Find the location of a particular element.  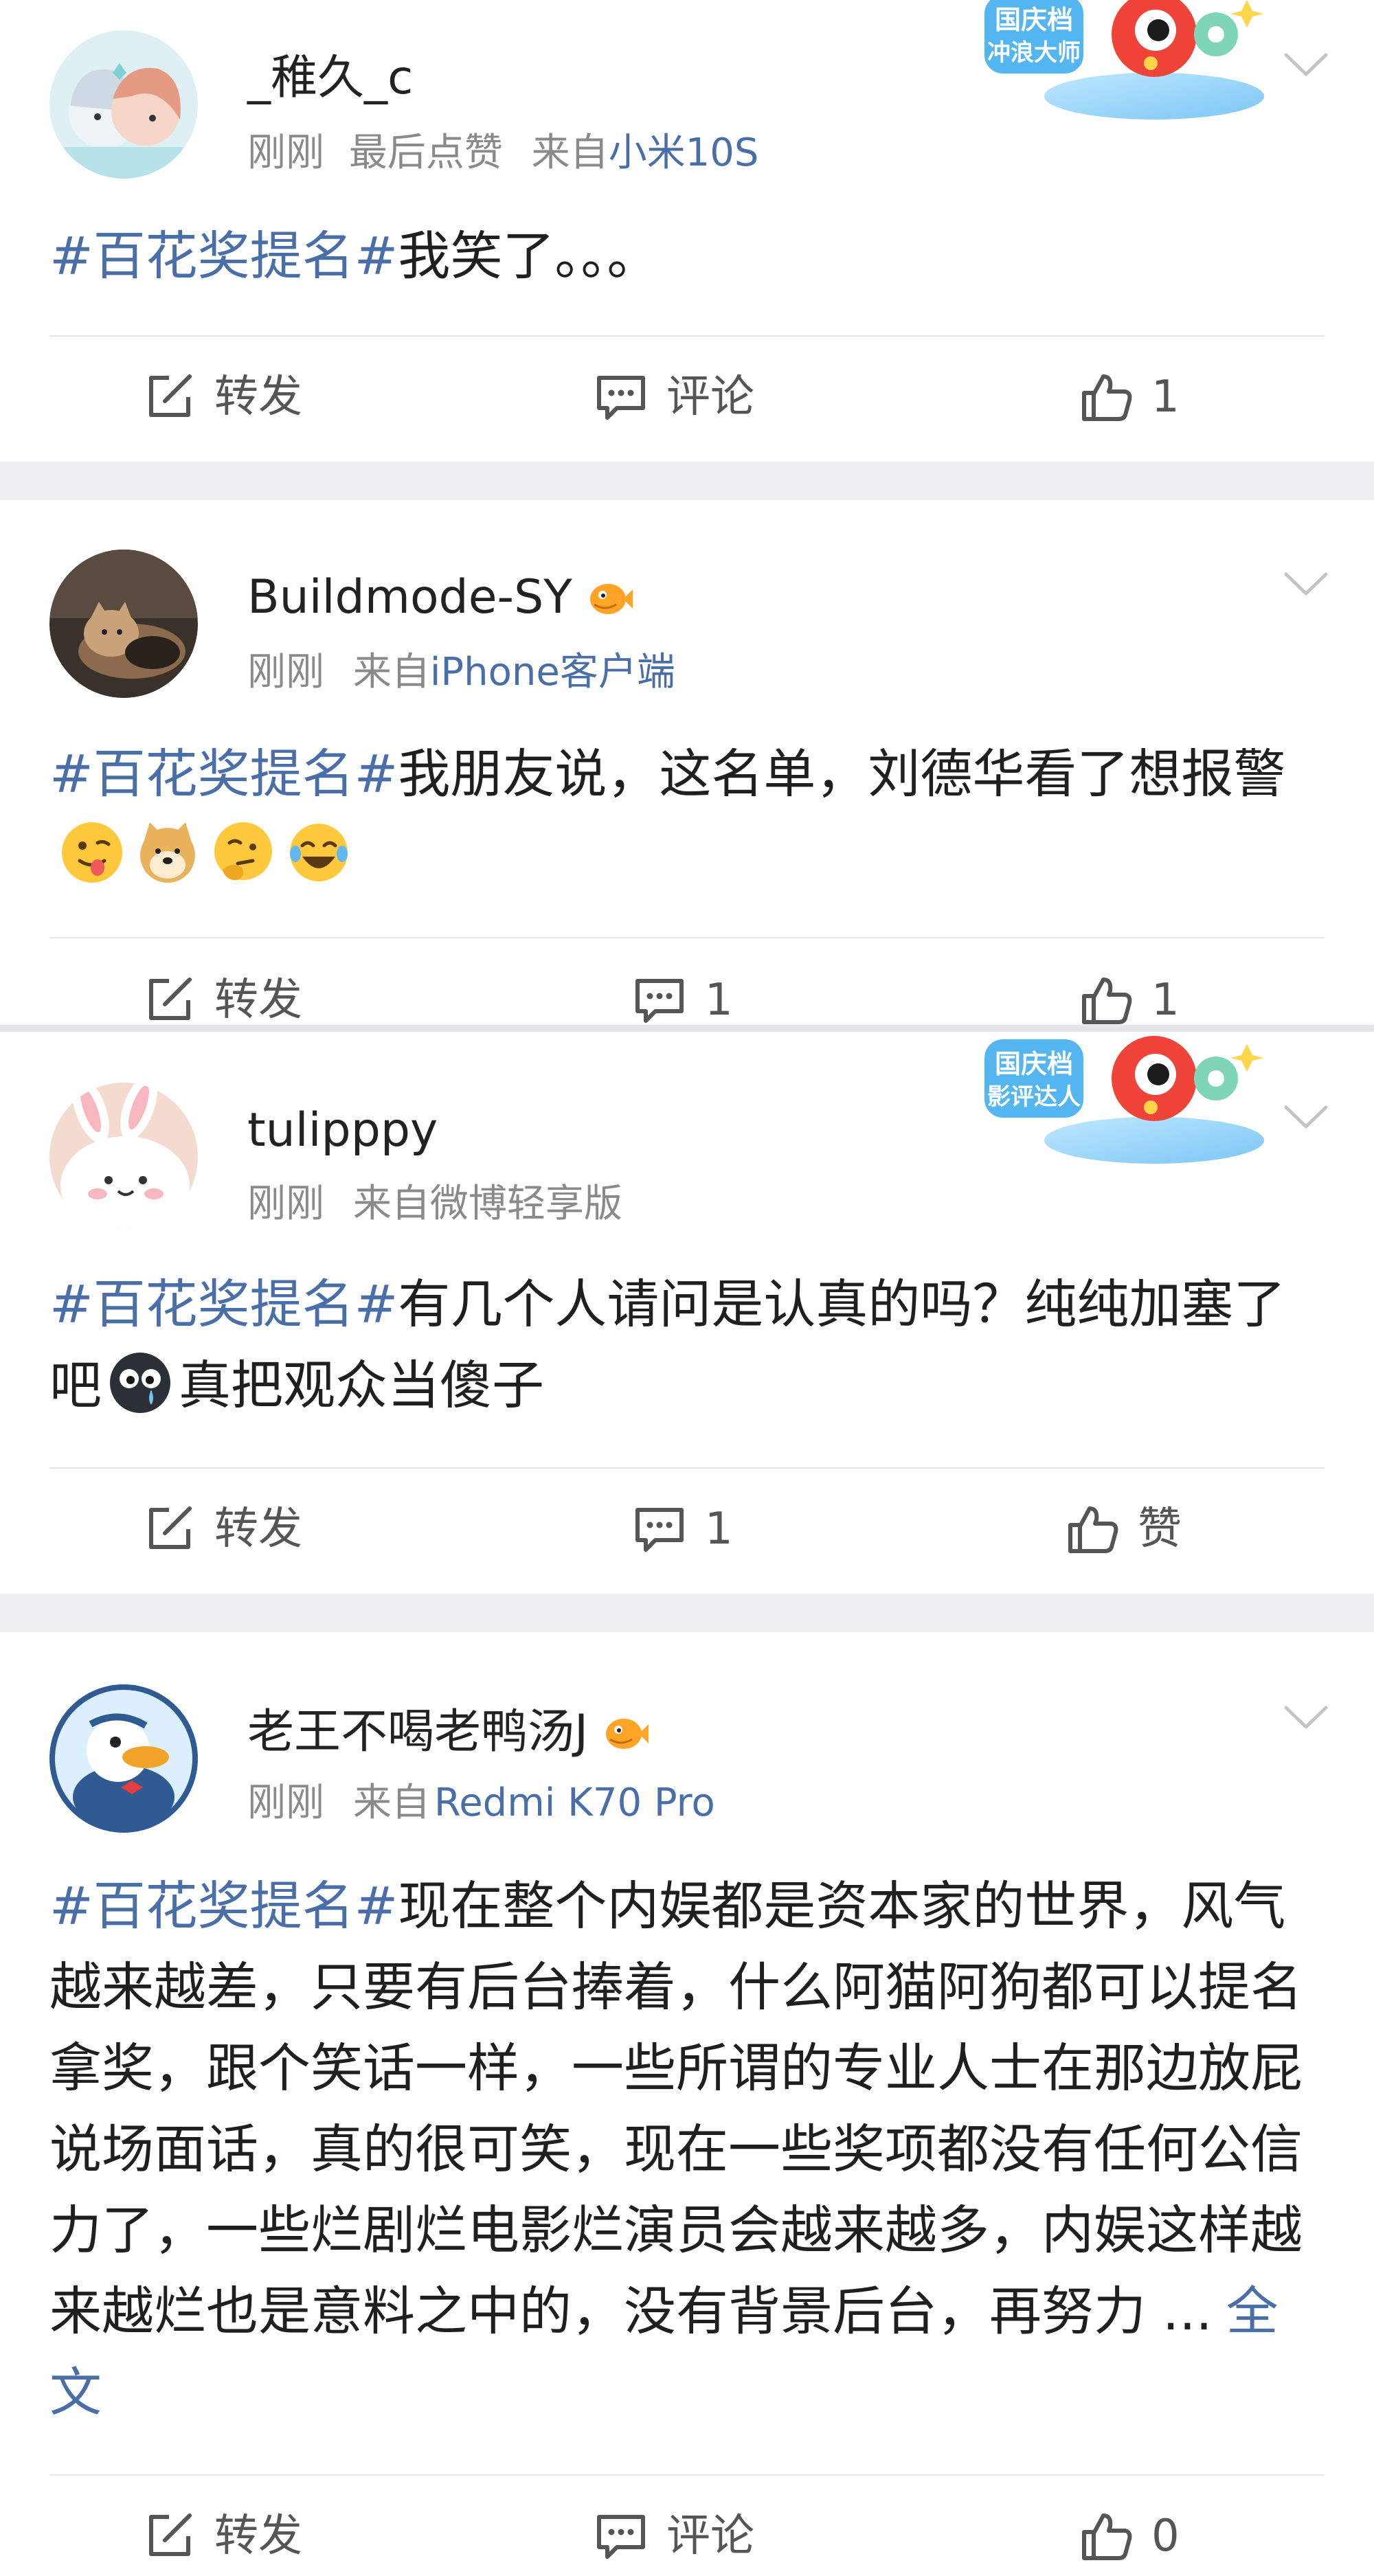

like-button: 赞 is located at coordinates (1123, 1529).